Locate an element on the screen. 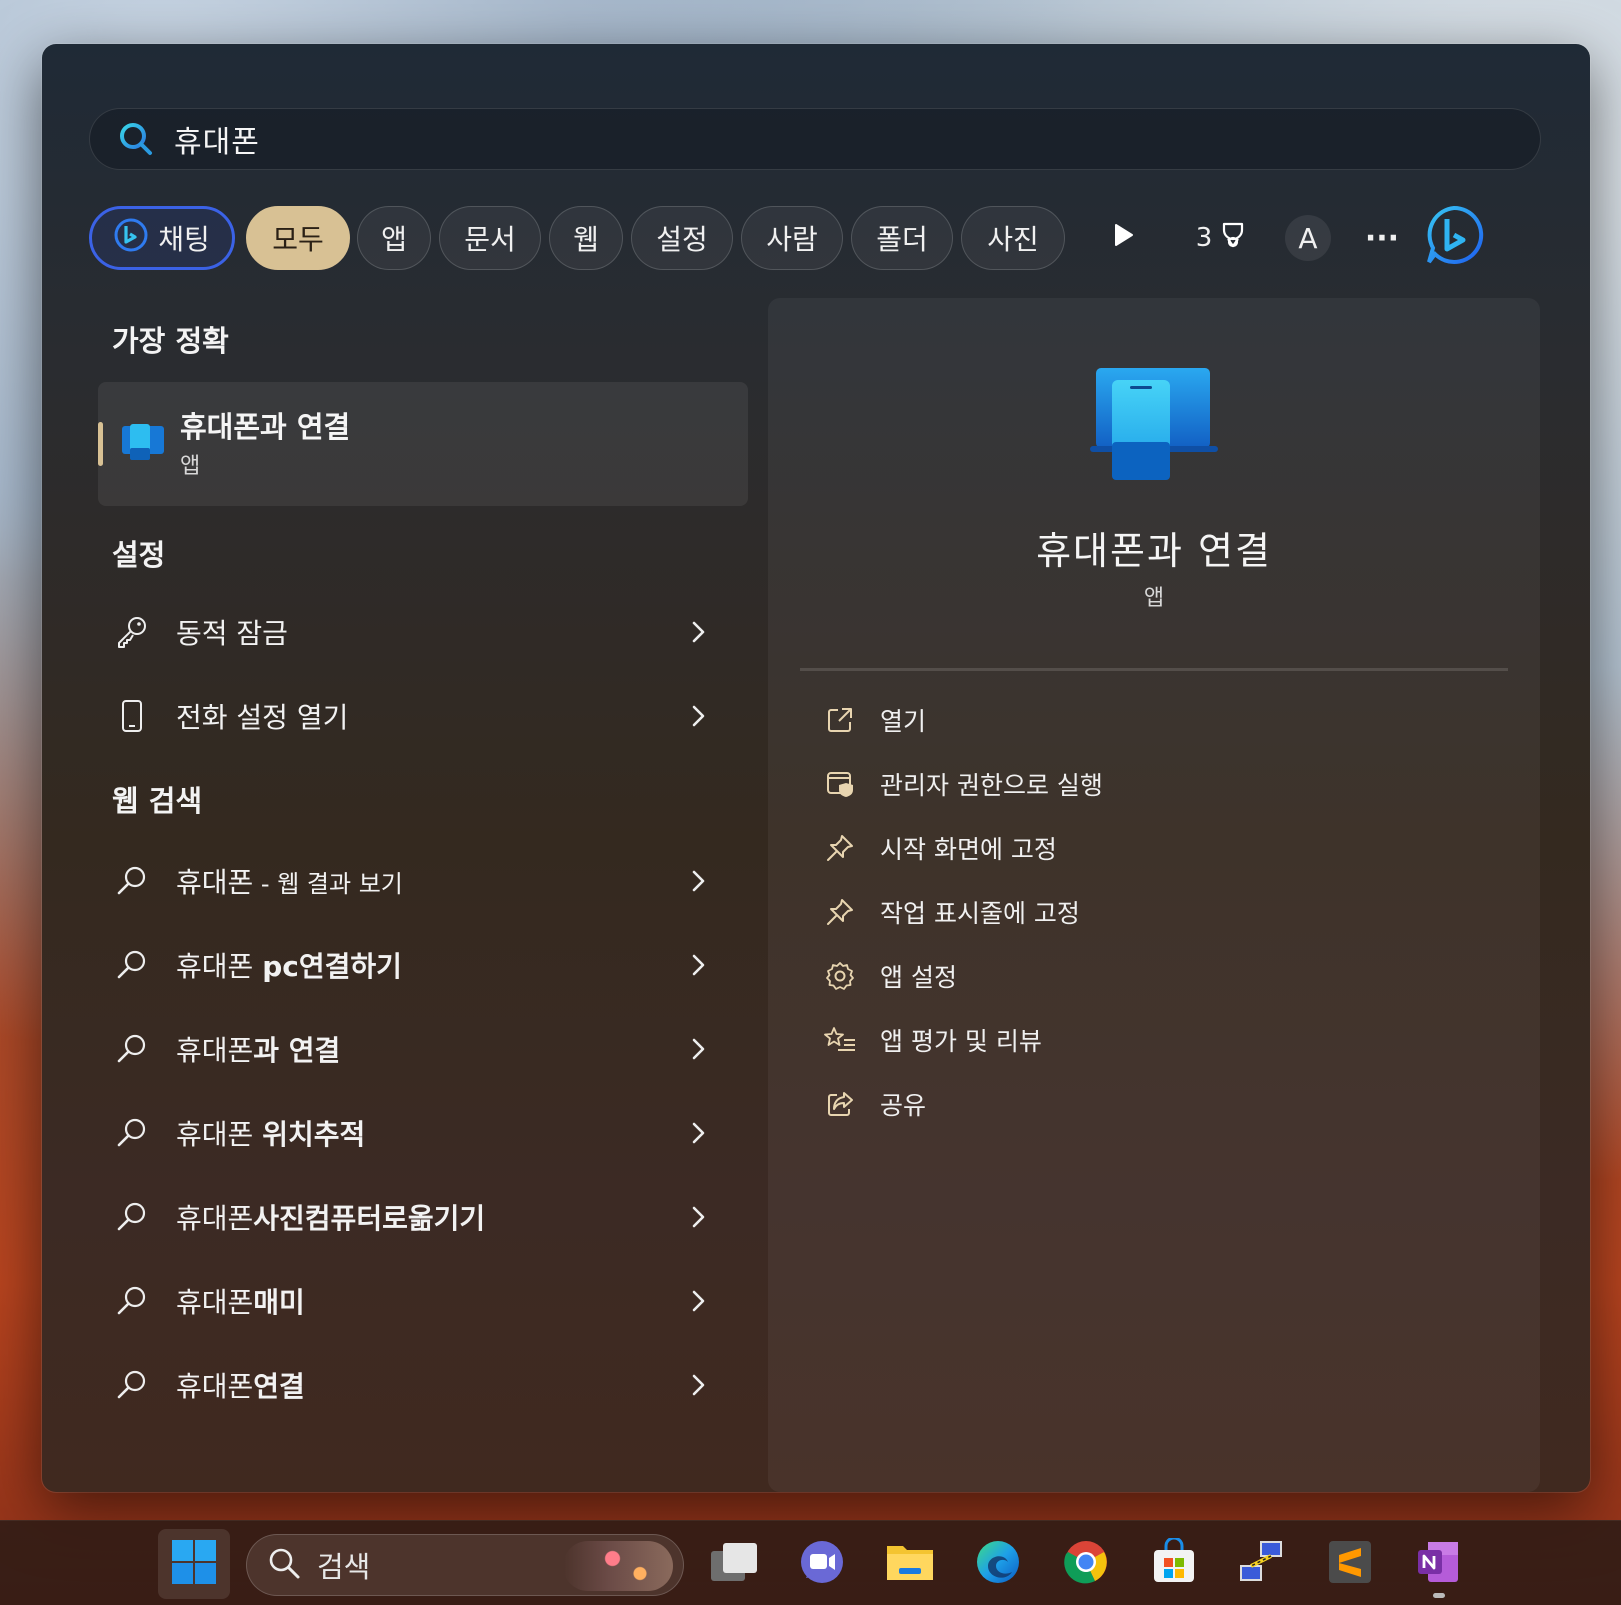  taskbar: 검색 is located at coordinates (810, 1562).